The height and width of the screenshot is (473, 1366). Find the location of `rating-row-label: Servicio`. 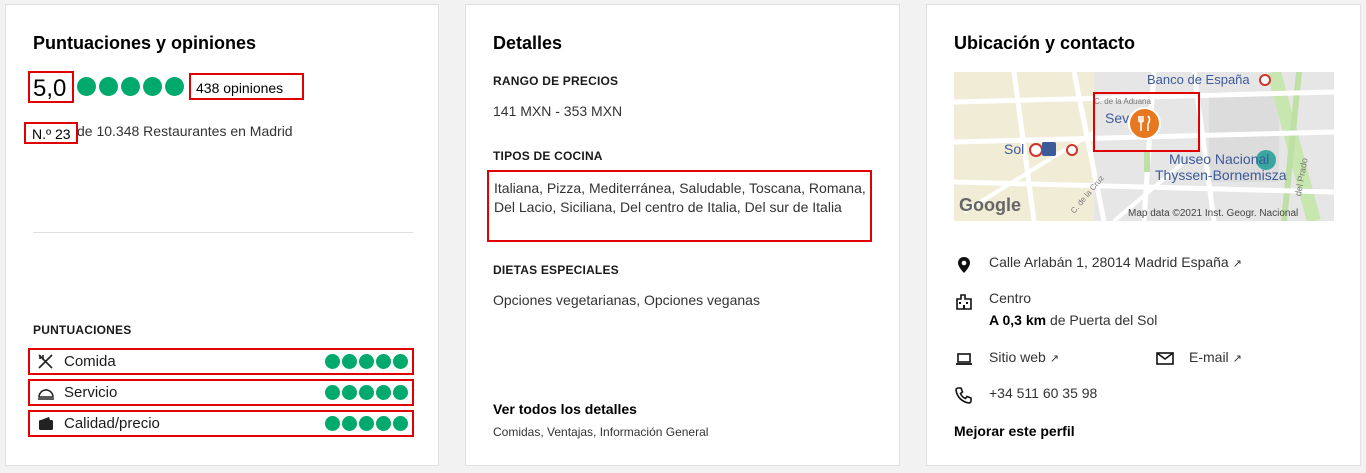

rating-row-label: Servicio is located at coordinates (91, 392).